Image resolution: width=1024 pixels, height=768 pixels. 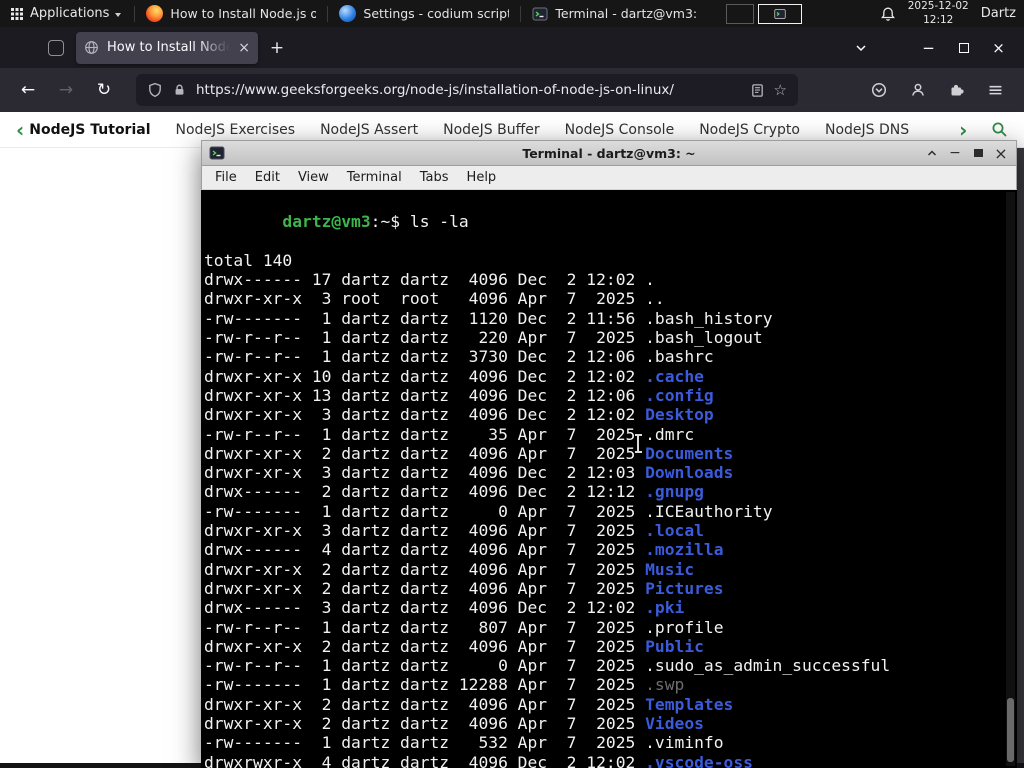 I want to click on maximize-window-button, so click(x=978, y=153).